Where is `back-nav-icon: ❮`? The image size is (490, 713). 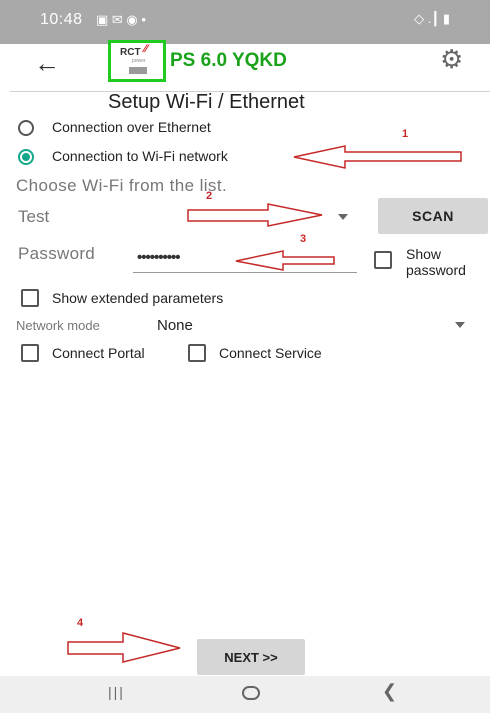
back-nav-icon: ❮ is located at coordinates (389, 691).